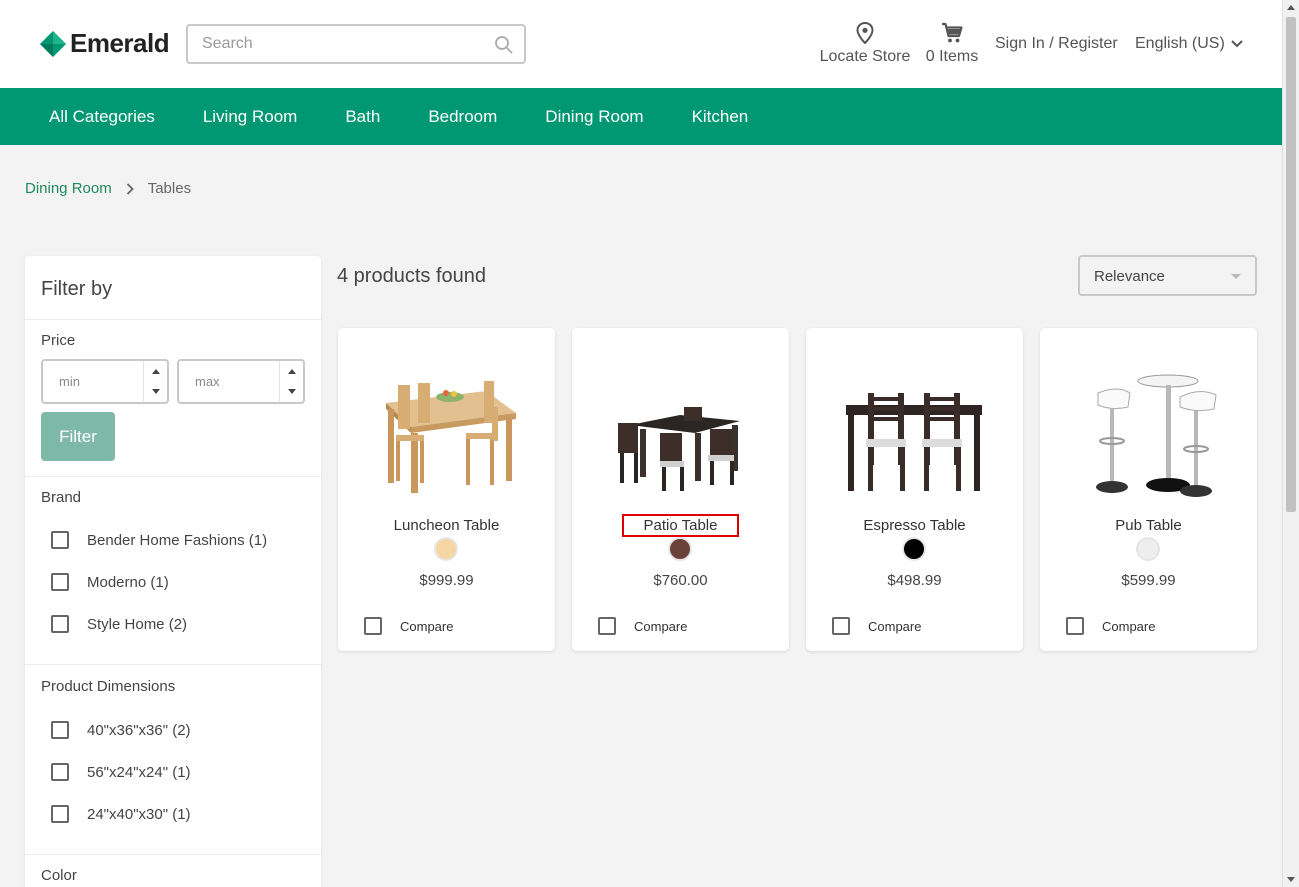  Describe the element at coordinates (333, 44) in the screenshot. I see `search-input` at that location.